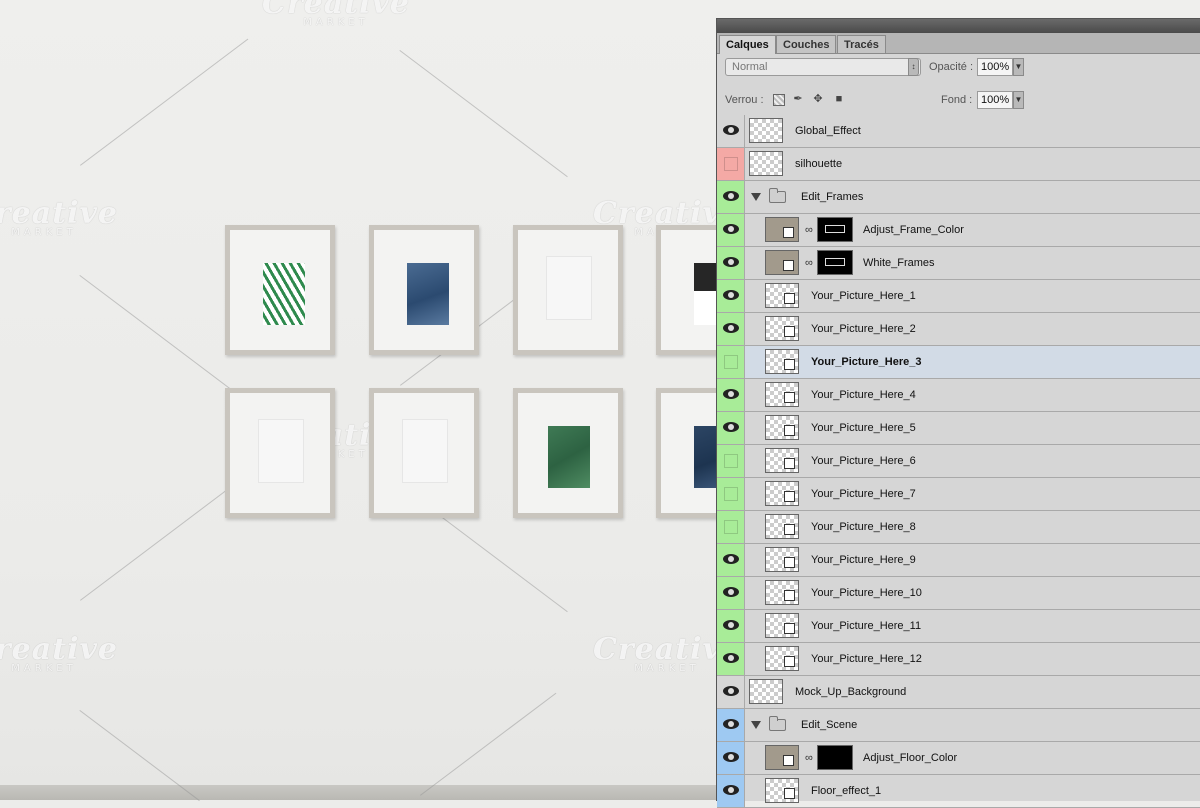 Image resolution: width=1200 pixels, height=808 pixels. Describe the element at coordinates (829, 725) in the screenshot. I see `layer-name: Edit_Scene` at that location.